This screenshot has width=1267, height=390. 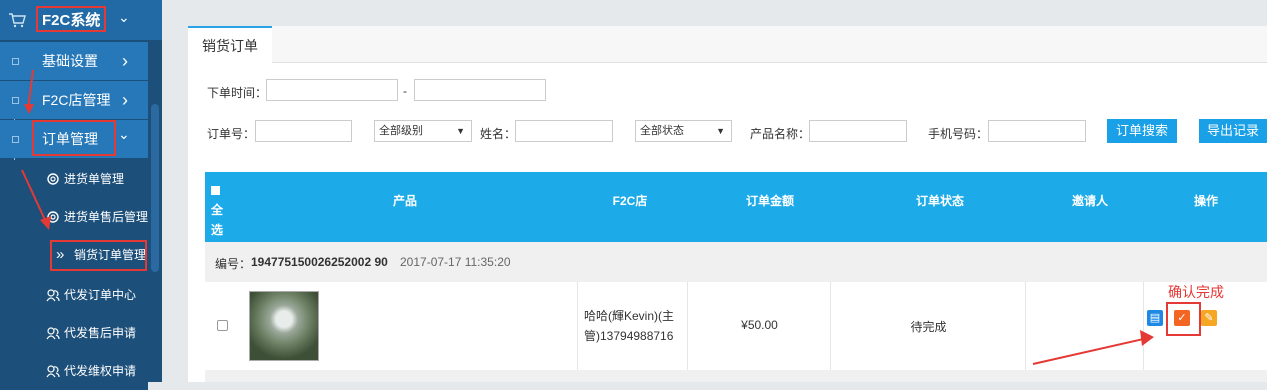 I want to click on edit-note-icon: ▤, so click(x=1155, y=318).